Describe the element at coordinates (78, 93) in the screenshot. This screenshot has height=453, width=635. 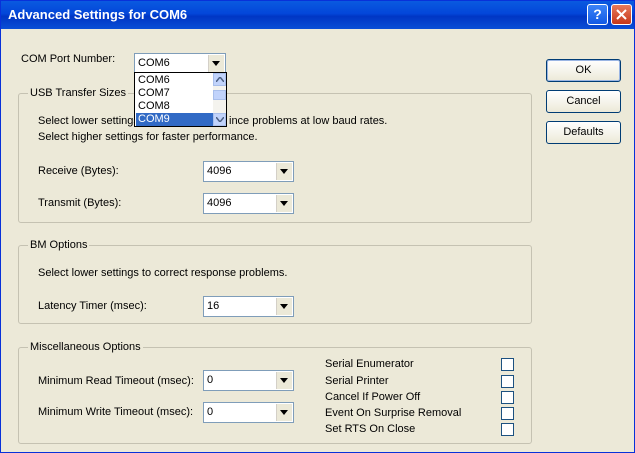
I see `usb-legend: USB Transfer Sizes` at that location.